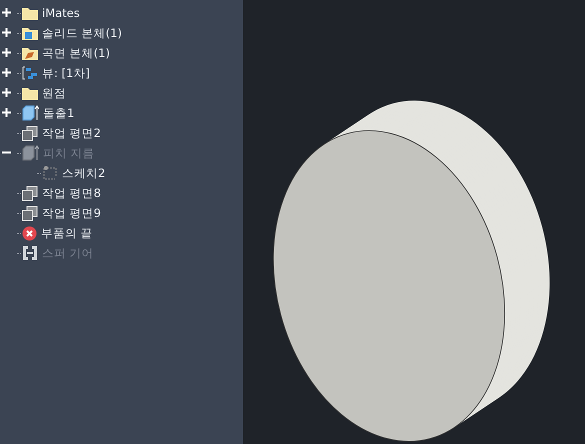 This screenshot has width=585, height=444. I want to click on tree-view-icon, so click(30, 73).